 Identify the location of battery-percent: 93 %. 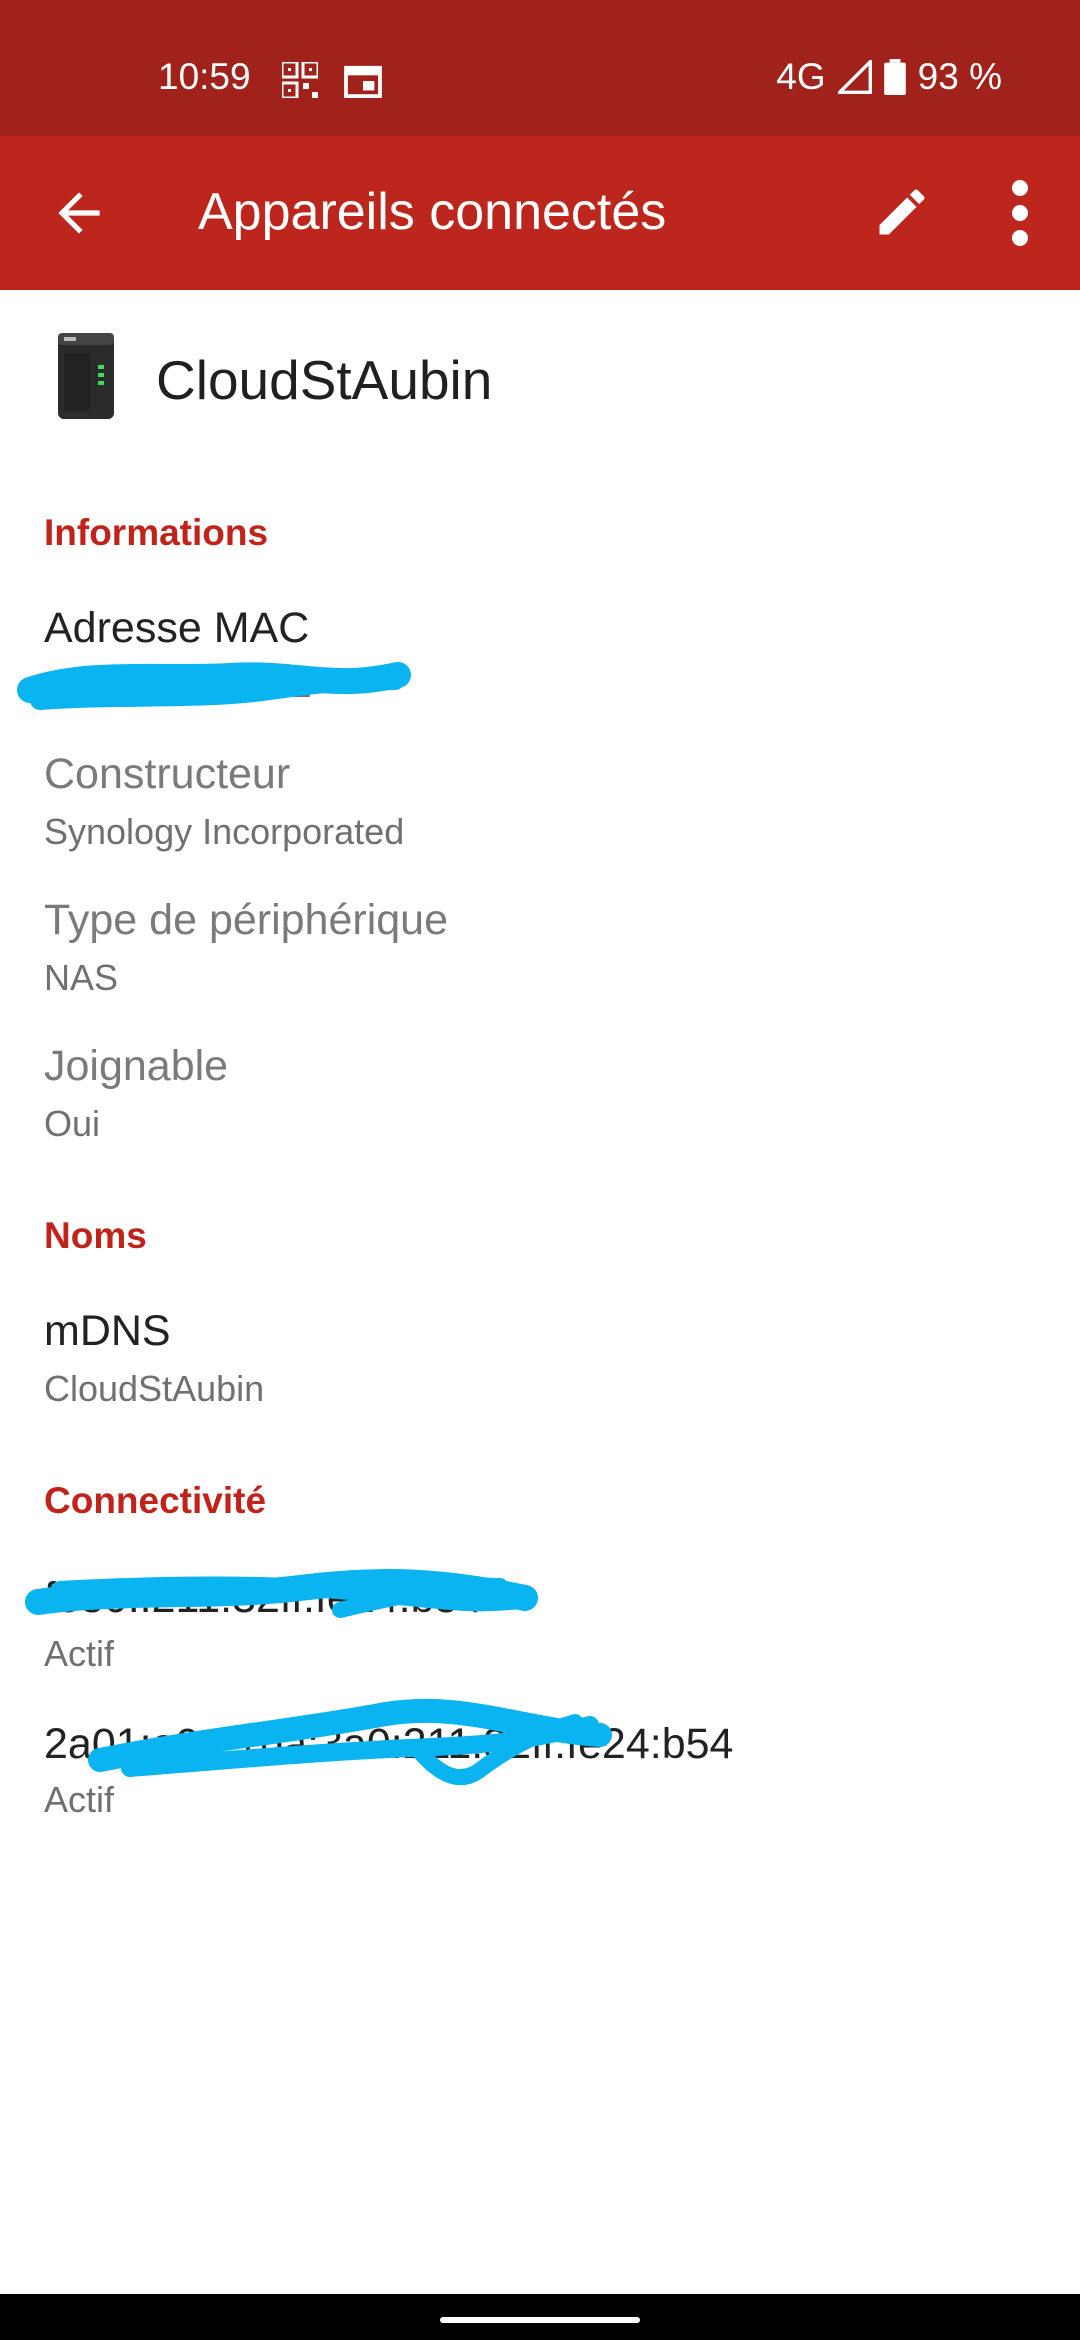
(959, 76).